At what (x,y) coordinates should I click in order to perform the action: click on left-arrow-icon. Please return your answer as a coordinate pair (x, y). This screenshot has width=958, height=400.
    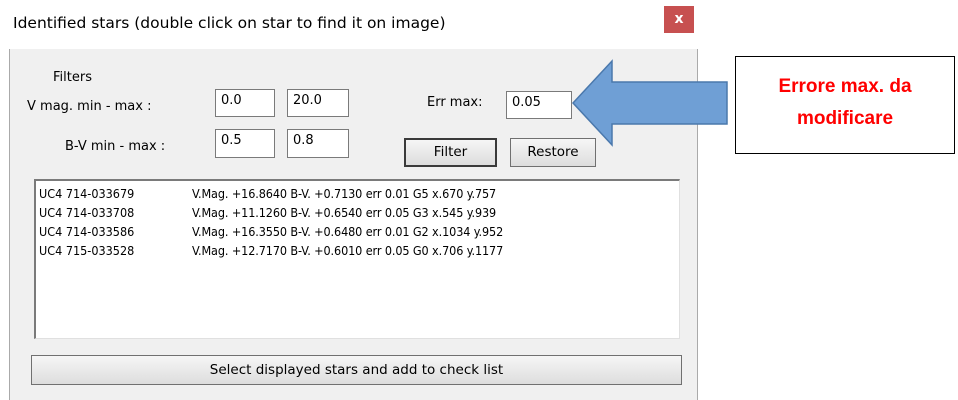
    Looking at the image, I should click on (649, 103).